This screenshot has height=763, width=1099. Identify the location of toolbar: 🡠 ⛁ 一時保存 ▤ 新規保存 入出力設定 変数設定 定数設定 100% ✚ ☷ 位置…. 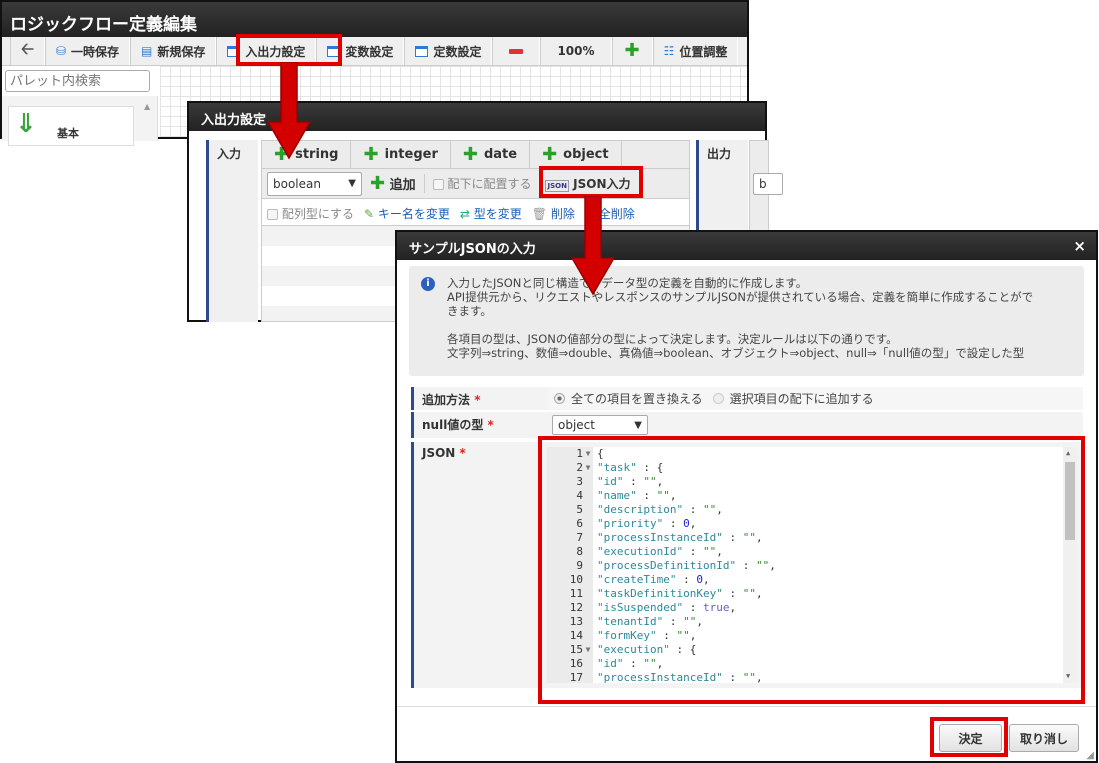
(374, 51).